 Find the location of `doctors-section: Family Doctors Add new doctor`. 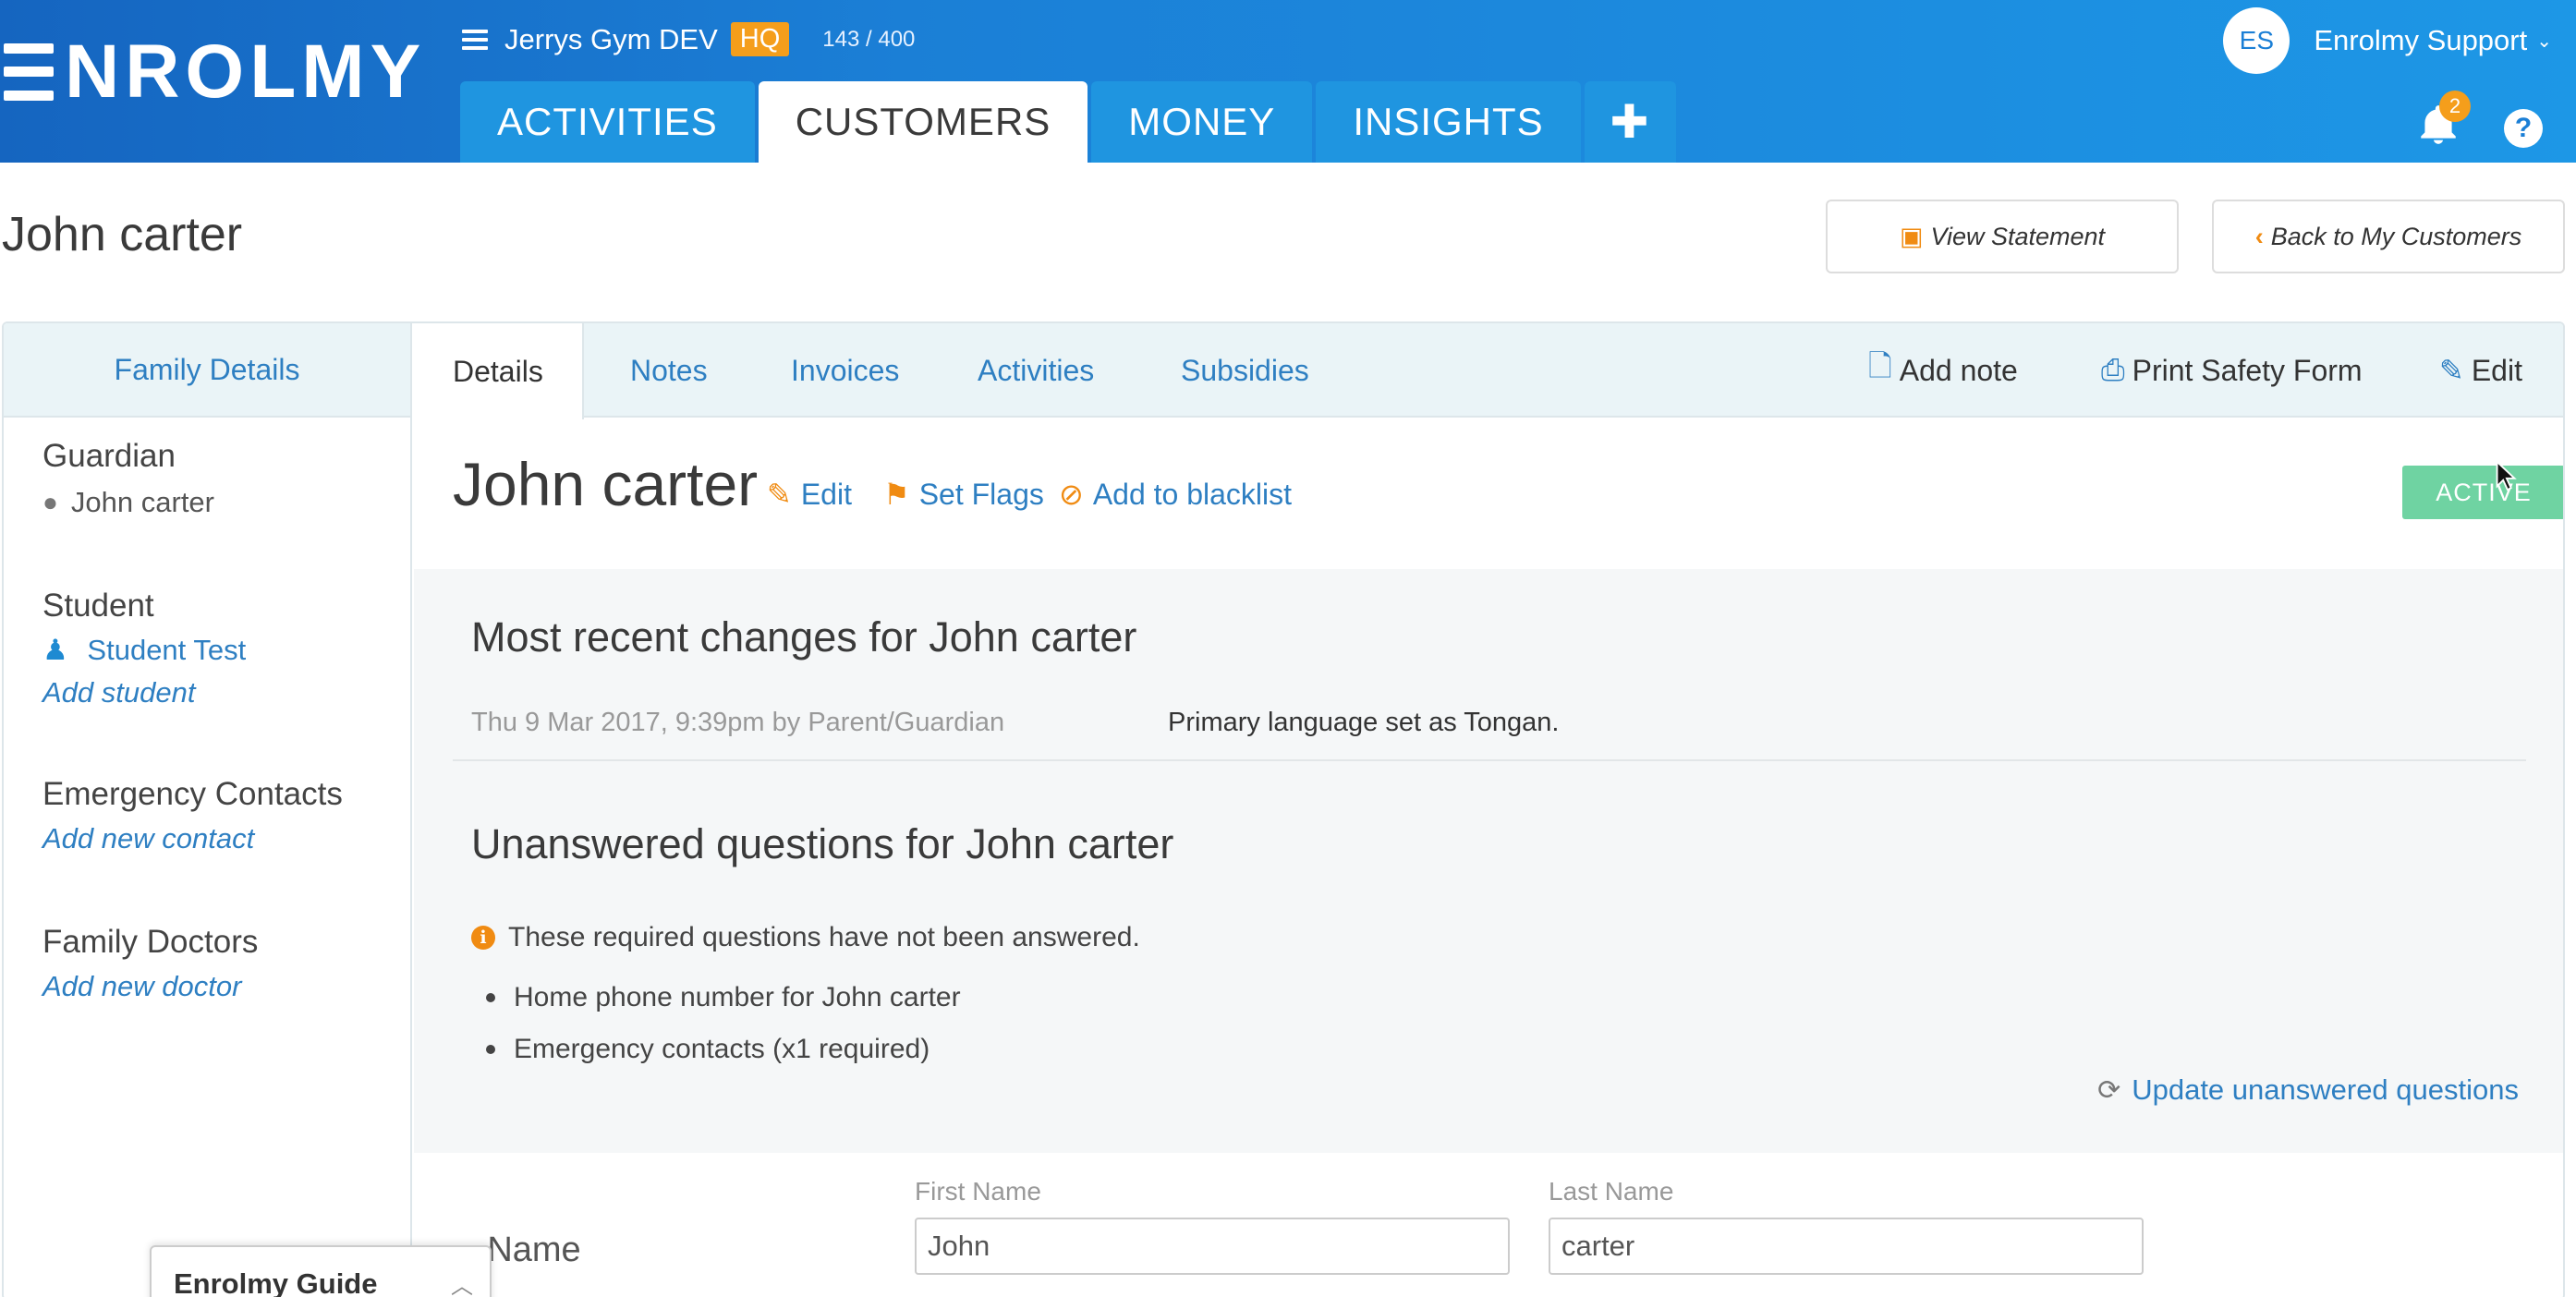

doctors-section: Family Doctors Add new doctor is located at coordinates (150, 964).